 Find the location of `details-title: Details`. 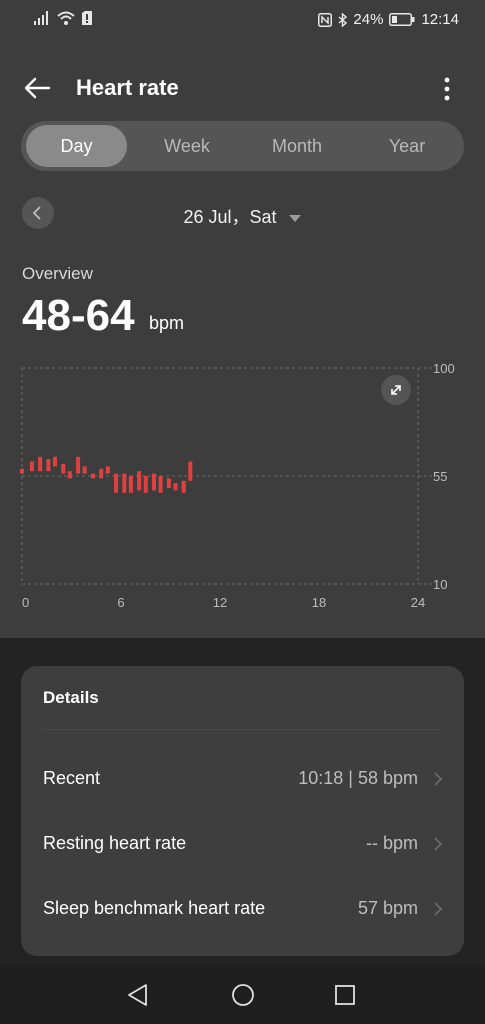

details-title: Details is located at coordinates (71, 697).